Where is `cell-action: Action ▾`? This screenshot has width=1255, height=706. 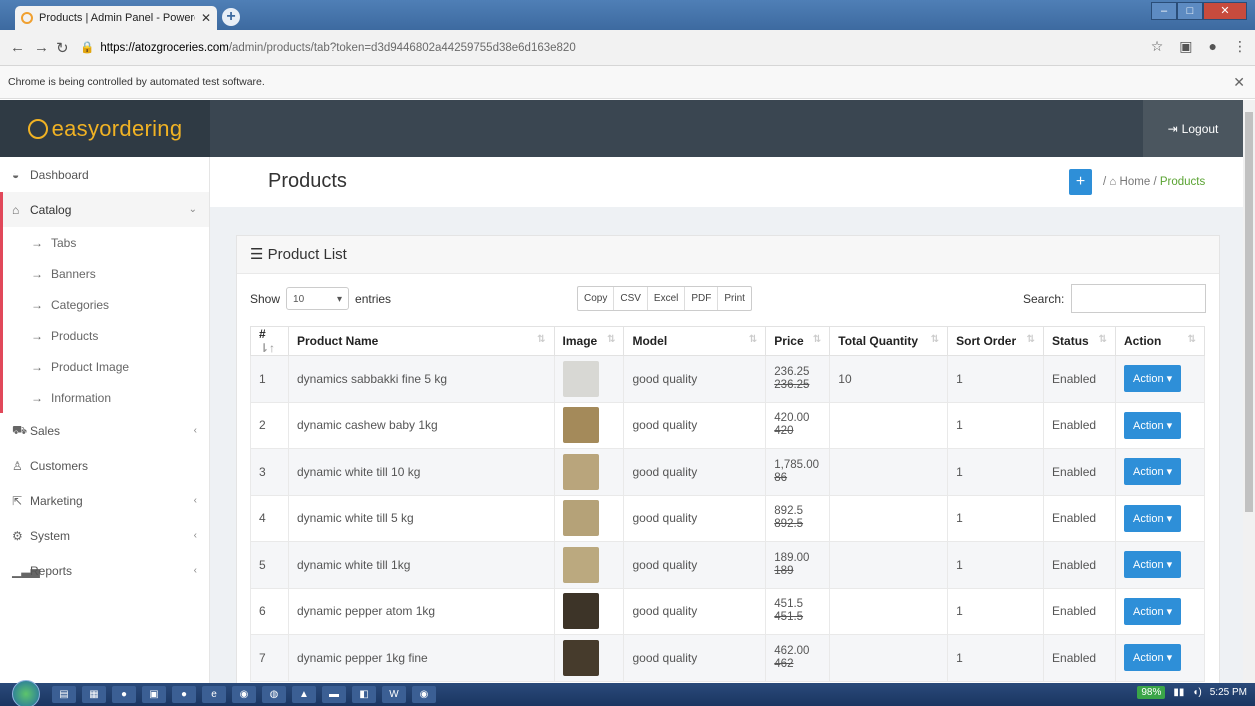 cell-action: Action ▾ is located at coordinates (1160, 611).